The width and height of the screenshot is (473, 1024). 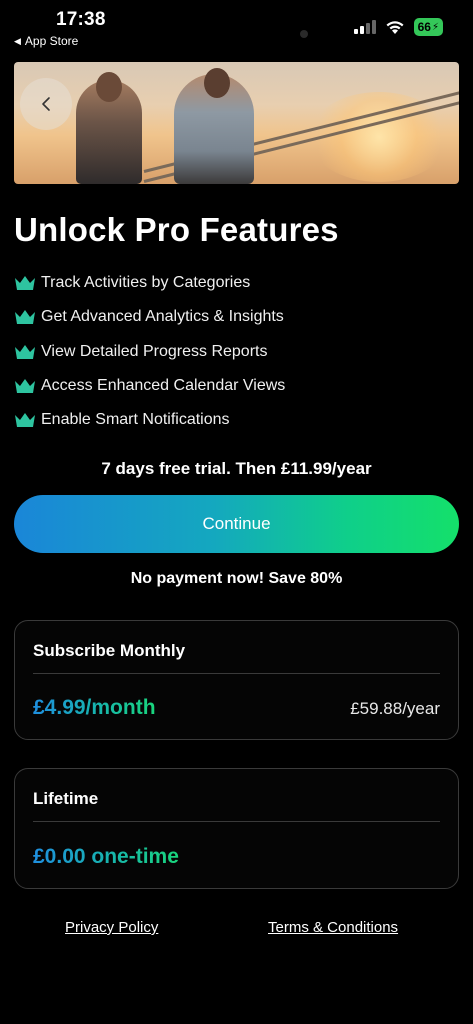 What do you see at coordinates (109, 650) in the screenshot?
I see `plan-name: Subscribe Monthly` at bounding box center [109, 650].